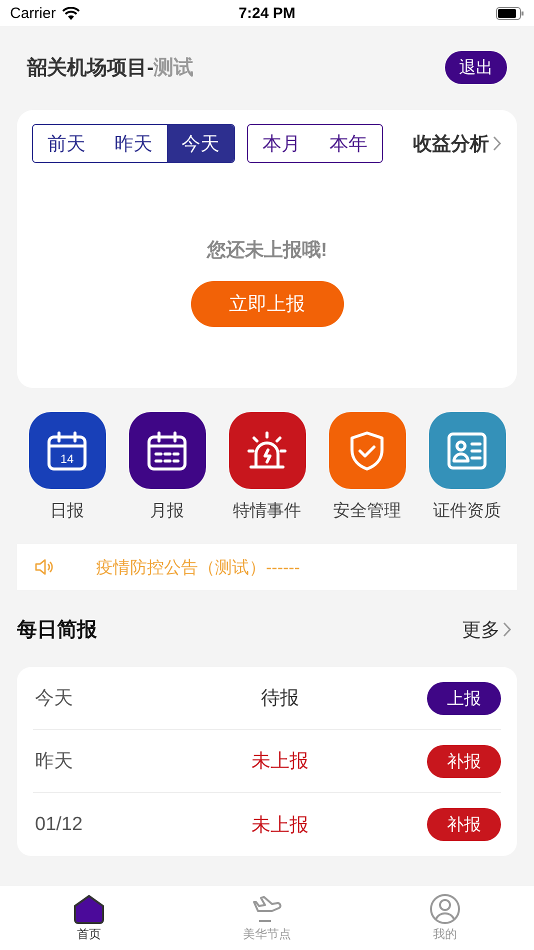 Image resolution: width=534 pixels, height=950 pixels. I want to click on speaker-icon, so click(44, 567).